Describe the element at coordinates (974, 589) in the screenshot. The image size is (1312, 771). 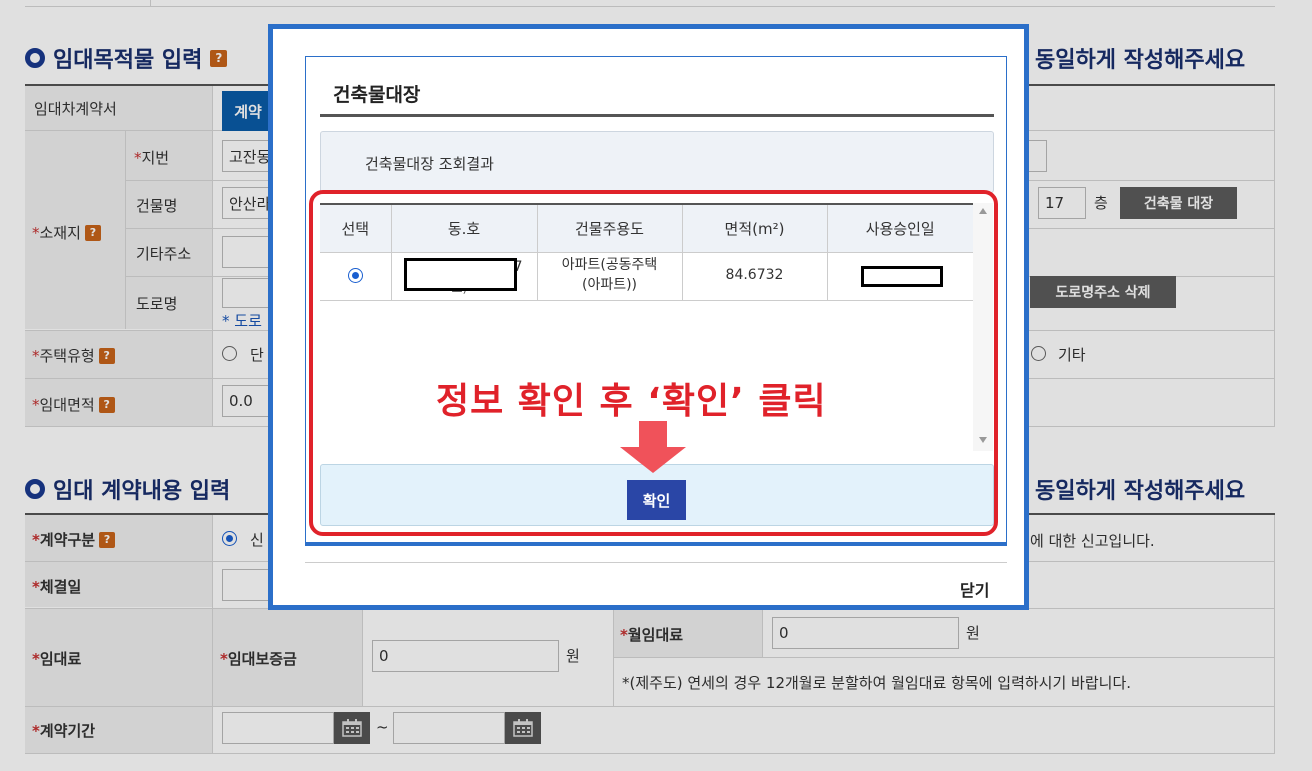
I see `close-button: 닫기` at that location.